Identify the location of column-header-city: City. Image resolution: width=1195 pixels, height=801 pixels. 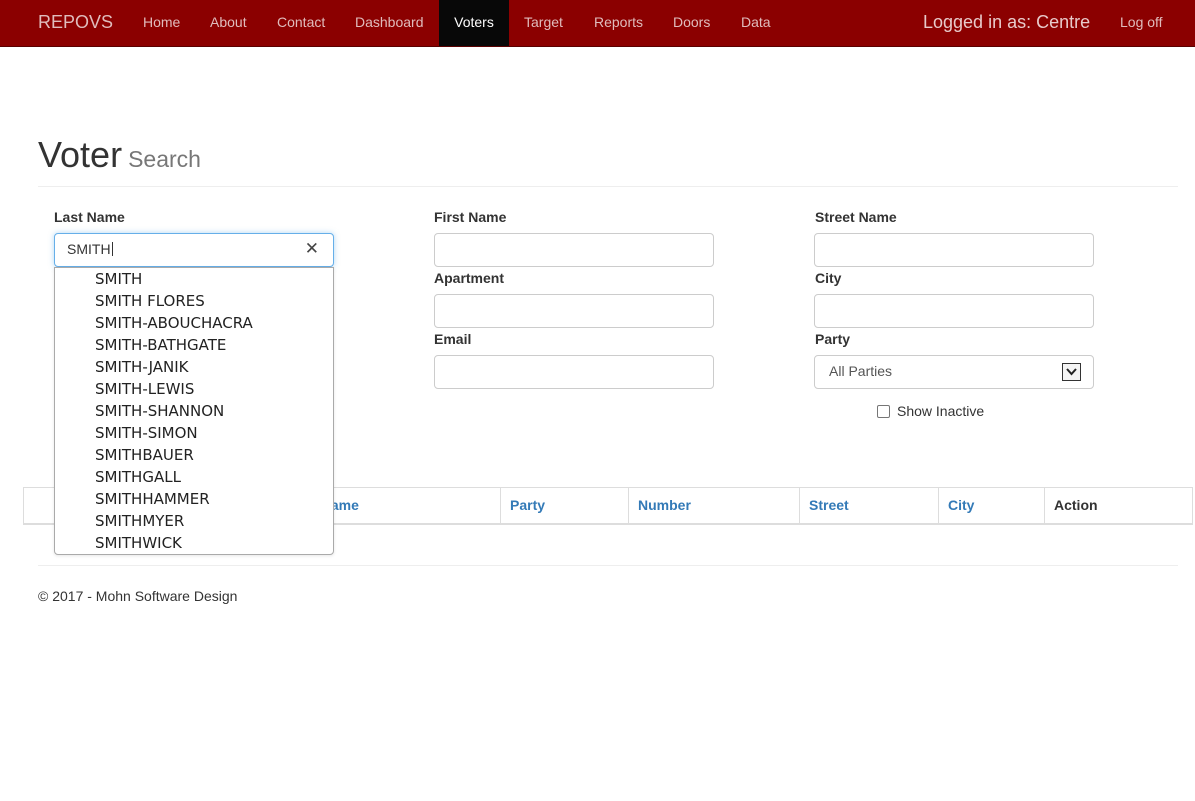
(991, 506).